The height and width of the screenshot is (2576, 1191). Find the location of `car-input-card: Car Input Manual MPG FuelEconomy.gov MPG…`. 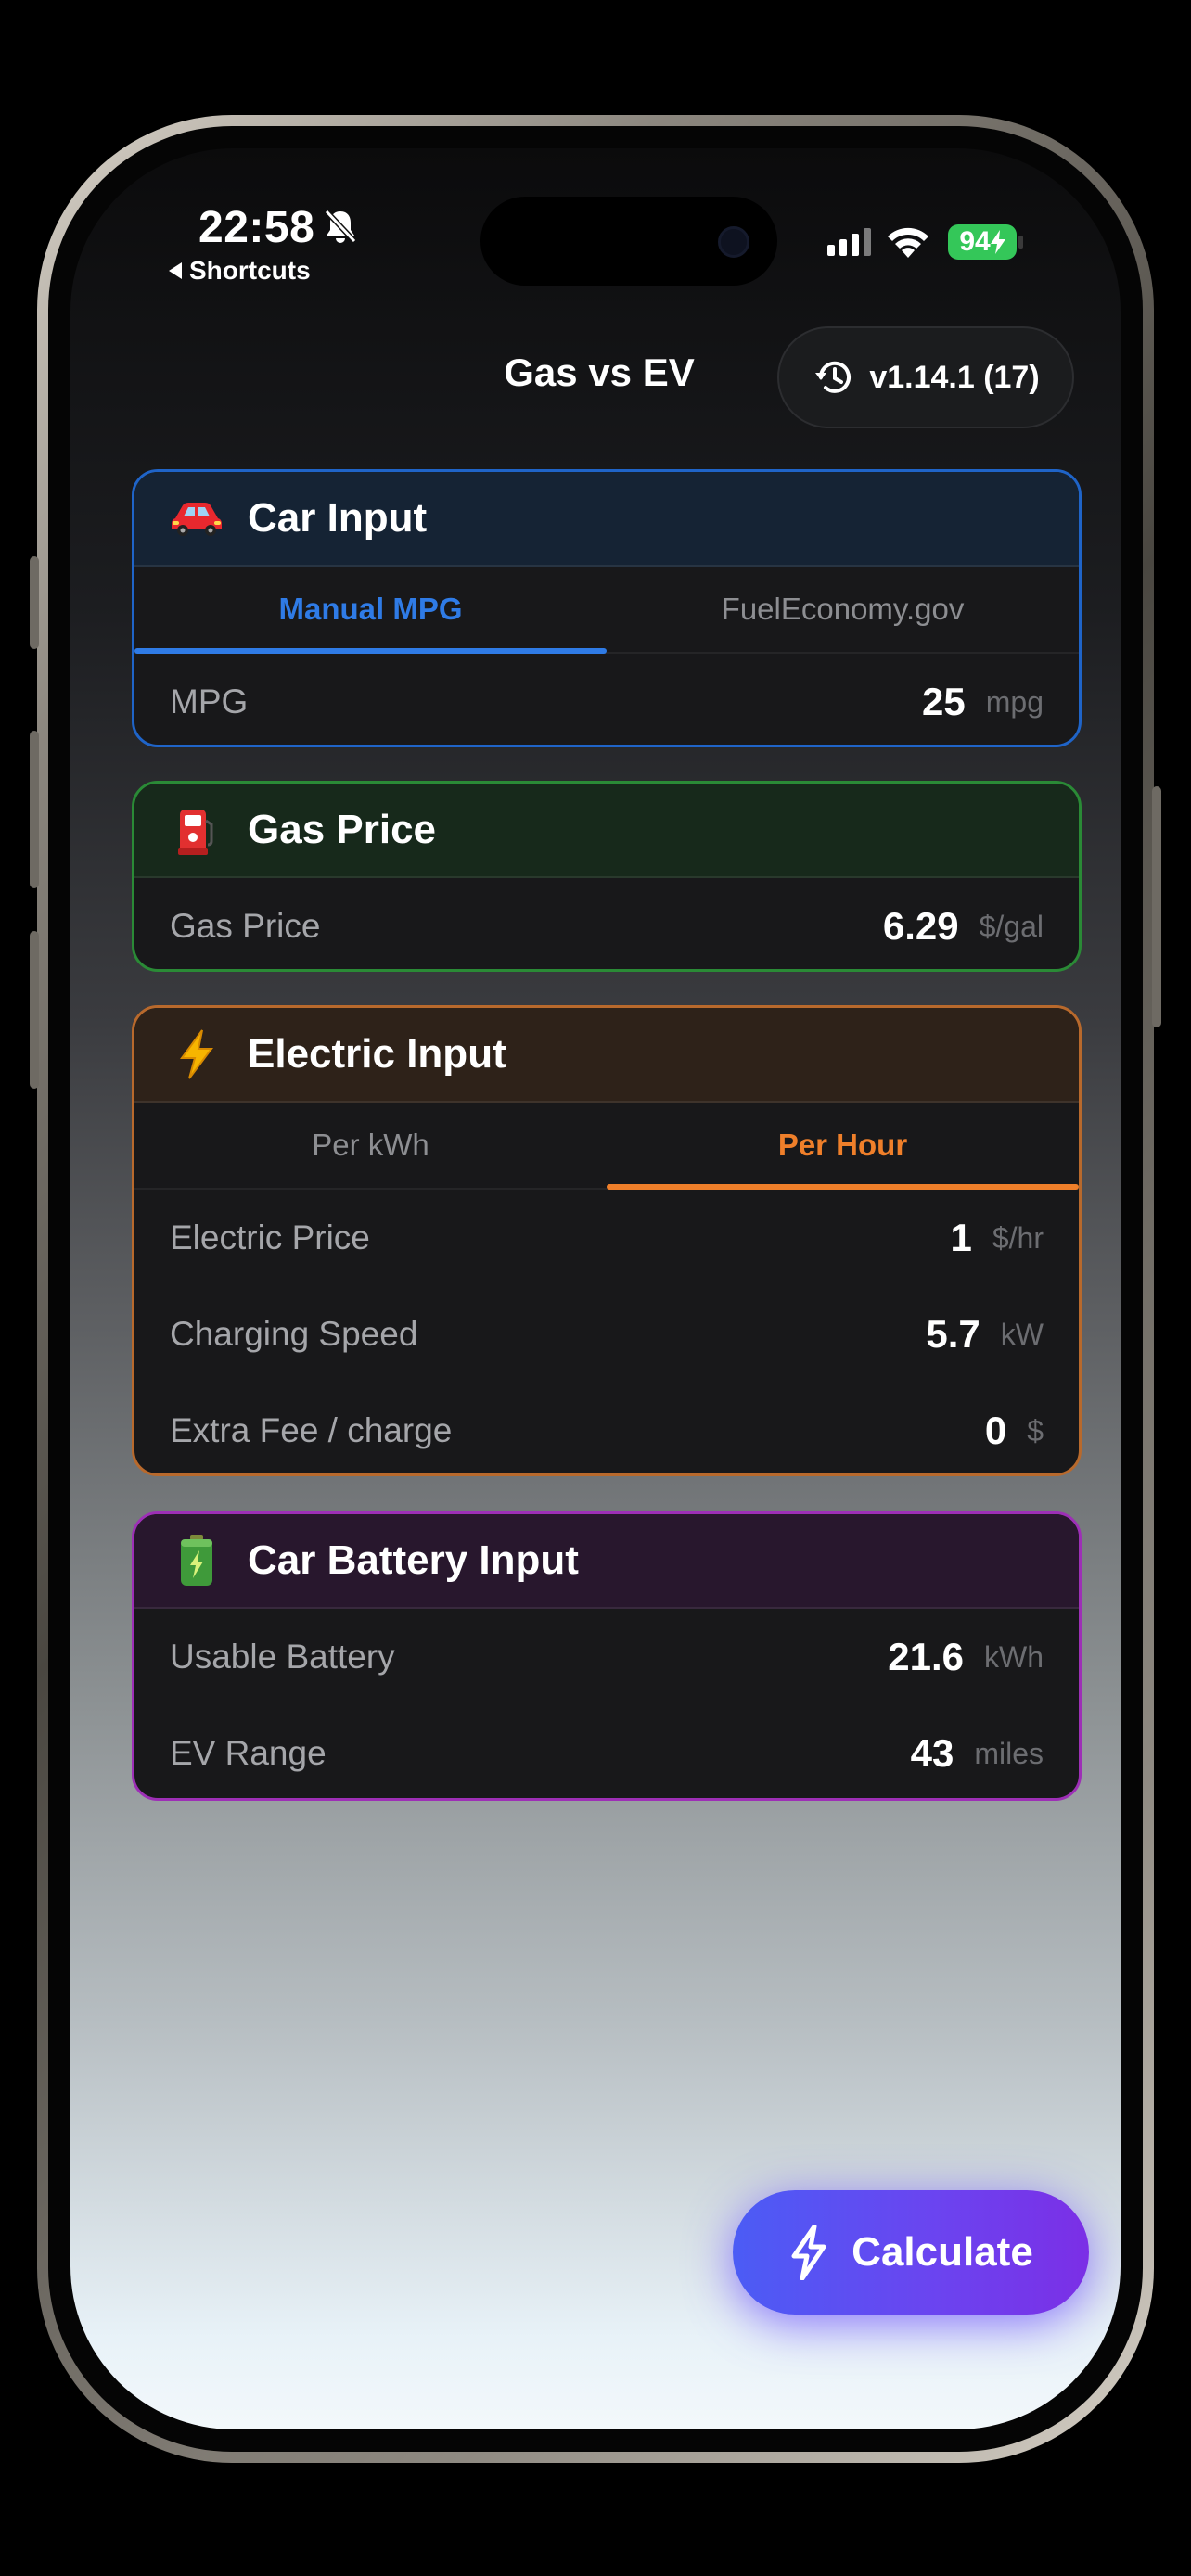

car-input-card: Car Input Manual MPG FuelEconomy.gov MPG… is located at coordinates (607, 608).